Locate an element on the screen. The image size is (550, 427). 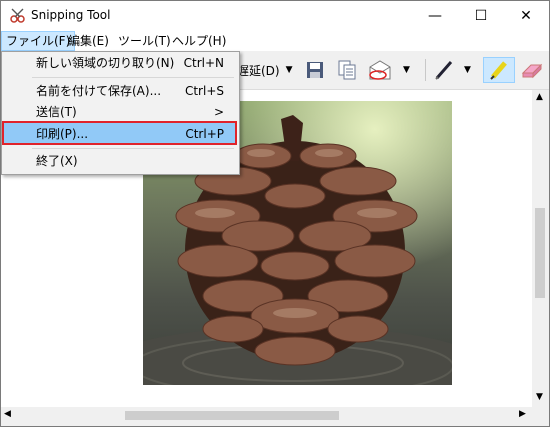
menu-item-label: 新しい領域の切り取り(N) is located at coordinates (105, 63).